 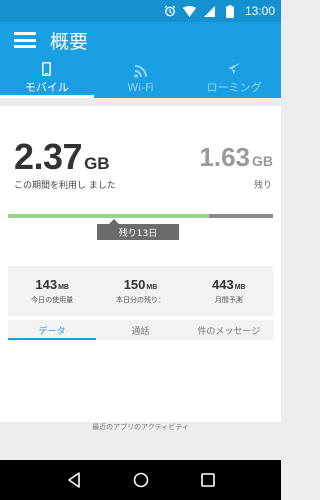 I want to click on used-unit: GB, so click(x=97, y=163).